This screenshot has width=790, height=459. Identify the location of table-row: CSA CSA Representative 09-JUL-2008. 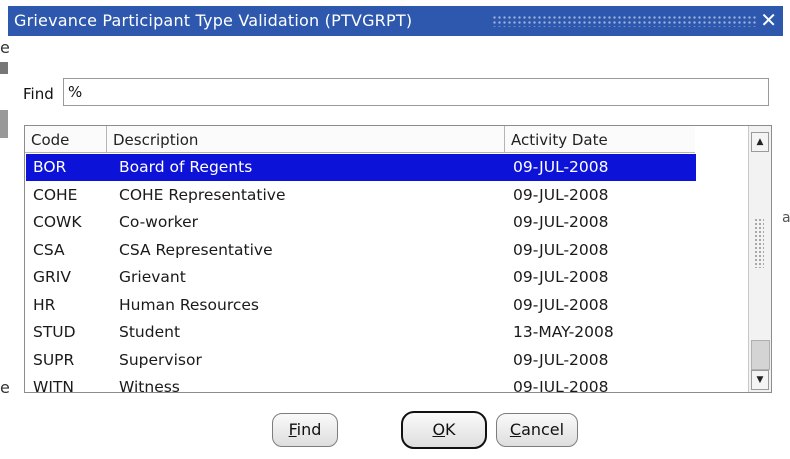
(361, 250).